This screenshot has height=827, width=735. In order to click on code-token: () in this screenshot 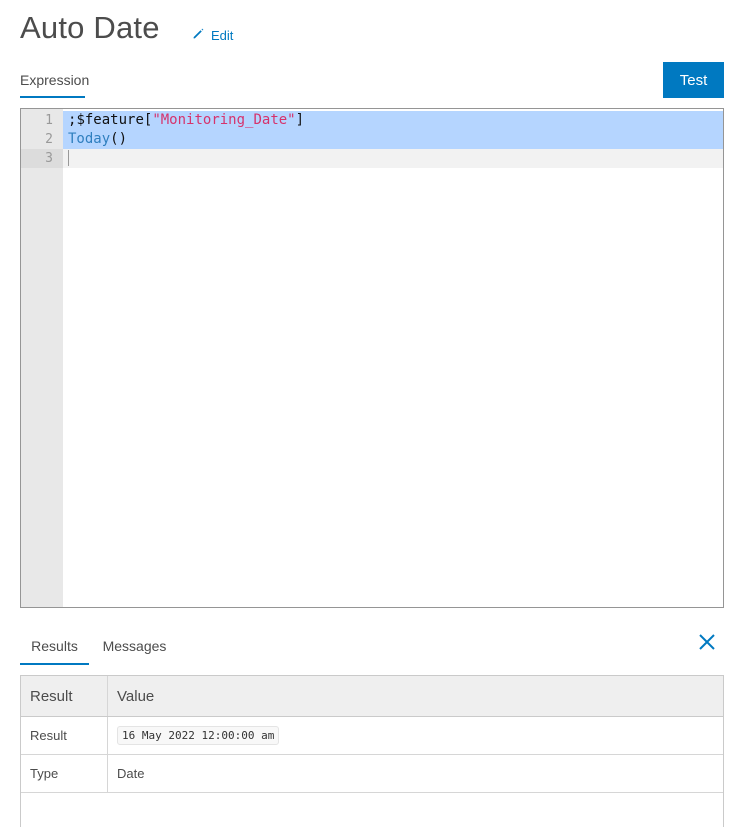, I will do `click(119, 139)`.